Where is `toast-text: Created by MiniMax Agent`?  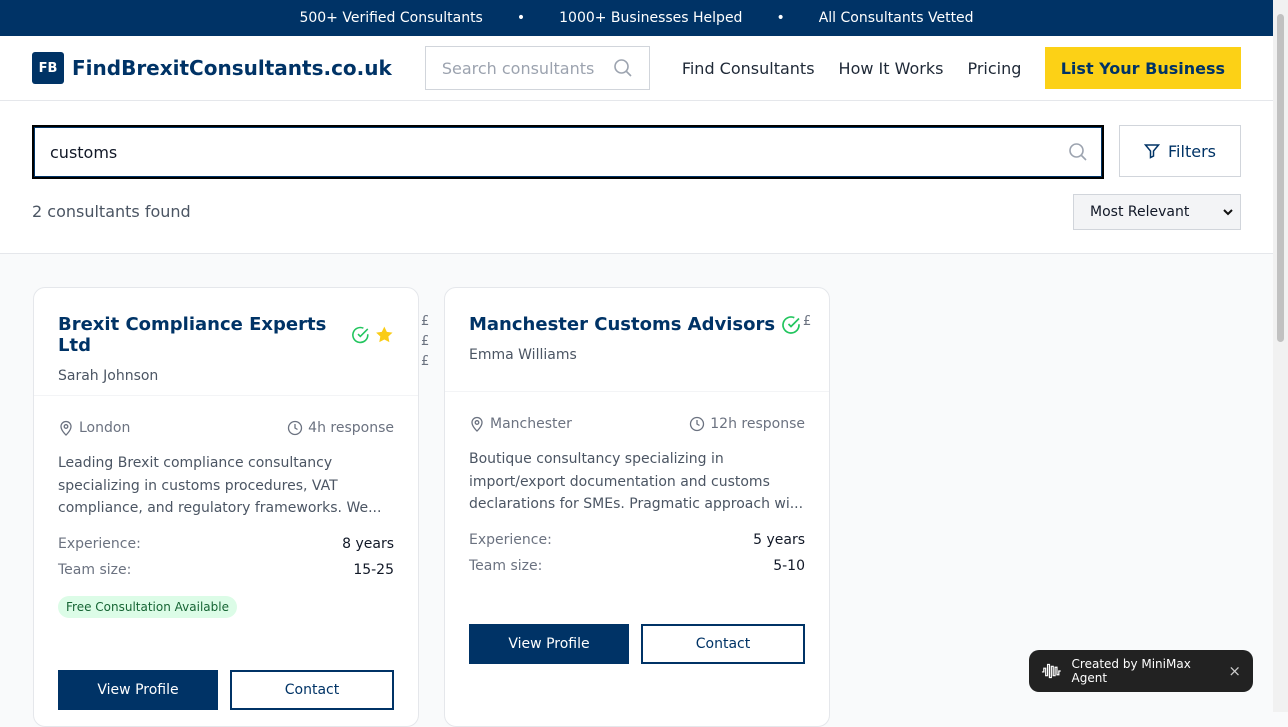
toast-text: Created by MiniMax Agent is located at coordinates (1131, 671).